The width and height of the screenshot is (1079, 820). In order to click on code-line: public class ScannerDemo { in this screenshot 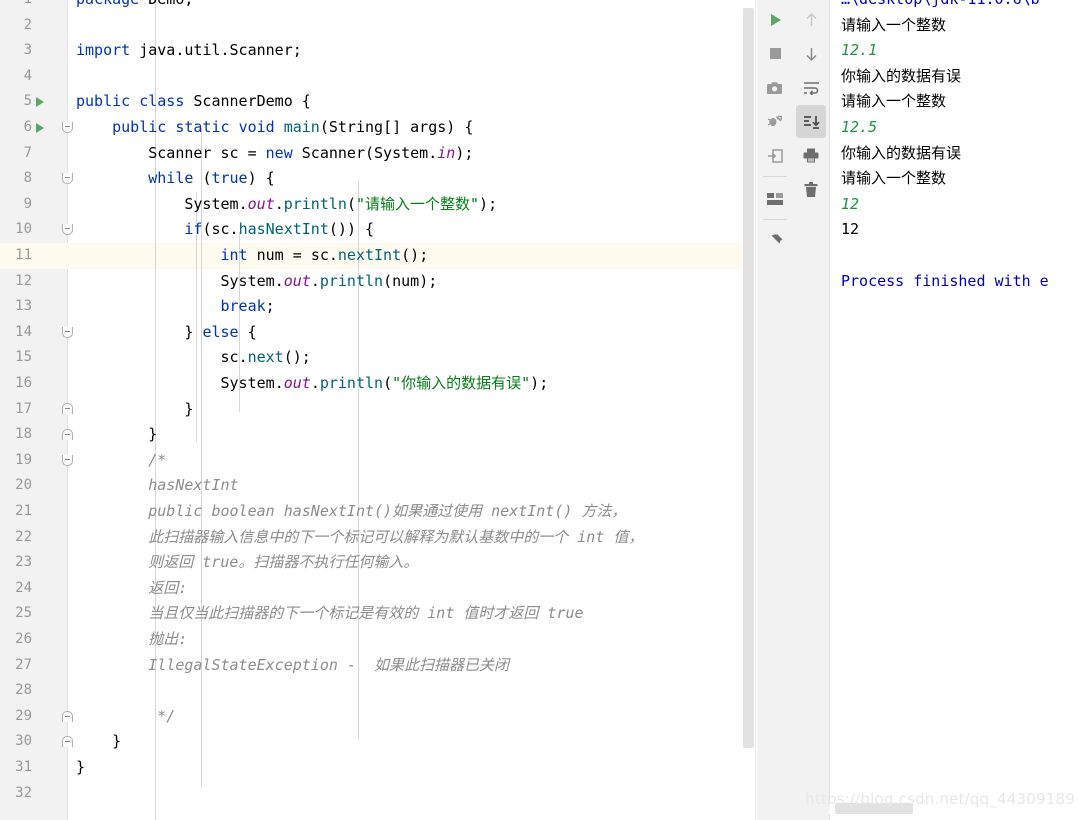, I will do `click(193, 102)`.